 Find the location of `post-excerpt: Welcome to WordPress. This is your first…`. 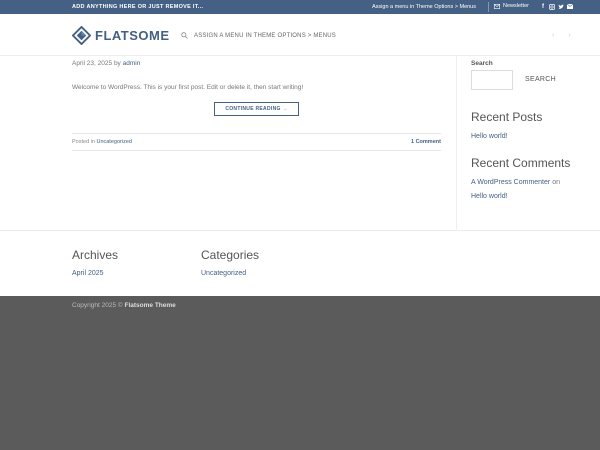

post-excerpt: Welcome to WordPress. This is your first… is located at coordinates (188, 87).